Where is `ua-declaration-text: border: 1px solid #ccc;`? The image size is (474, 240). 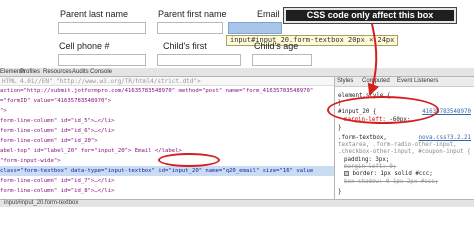 ua-declaration-text: border: 1px solid #ccc; is located at coordinates (392, 174).